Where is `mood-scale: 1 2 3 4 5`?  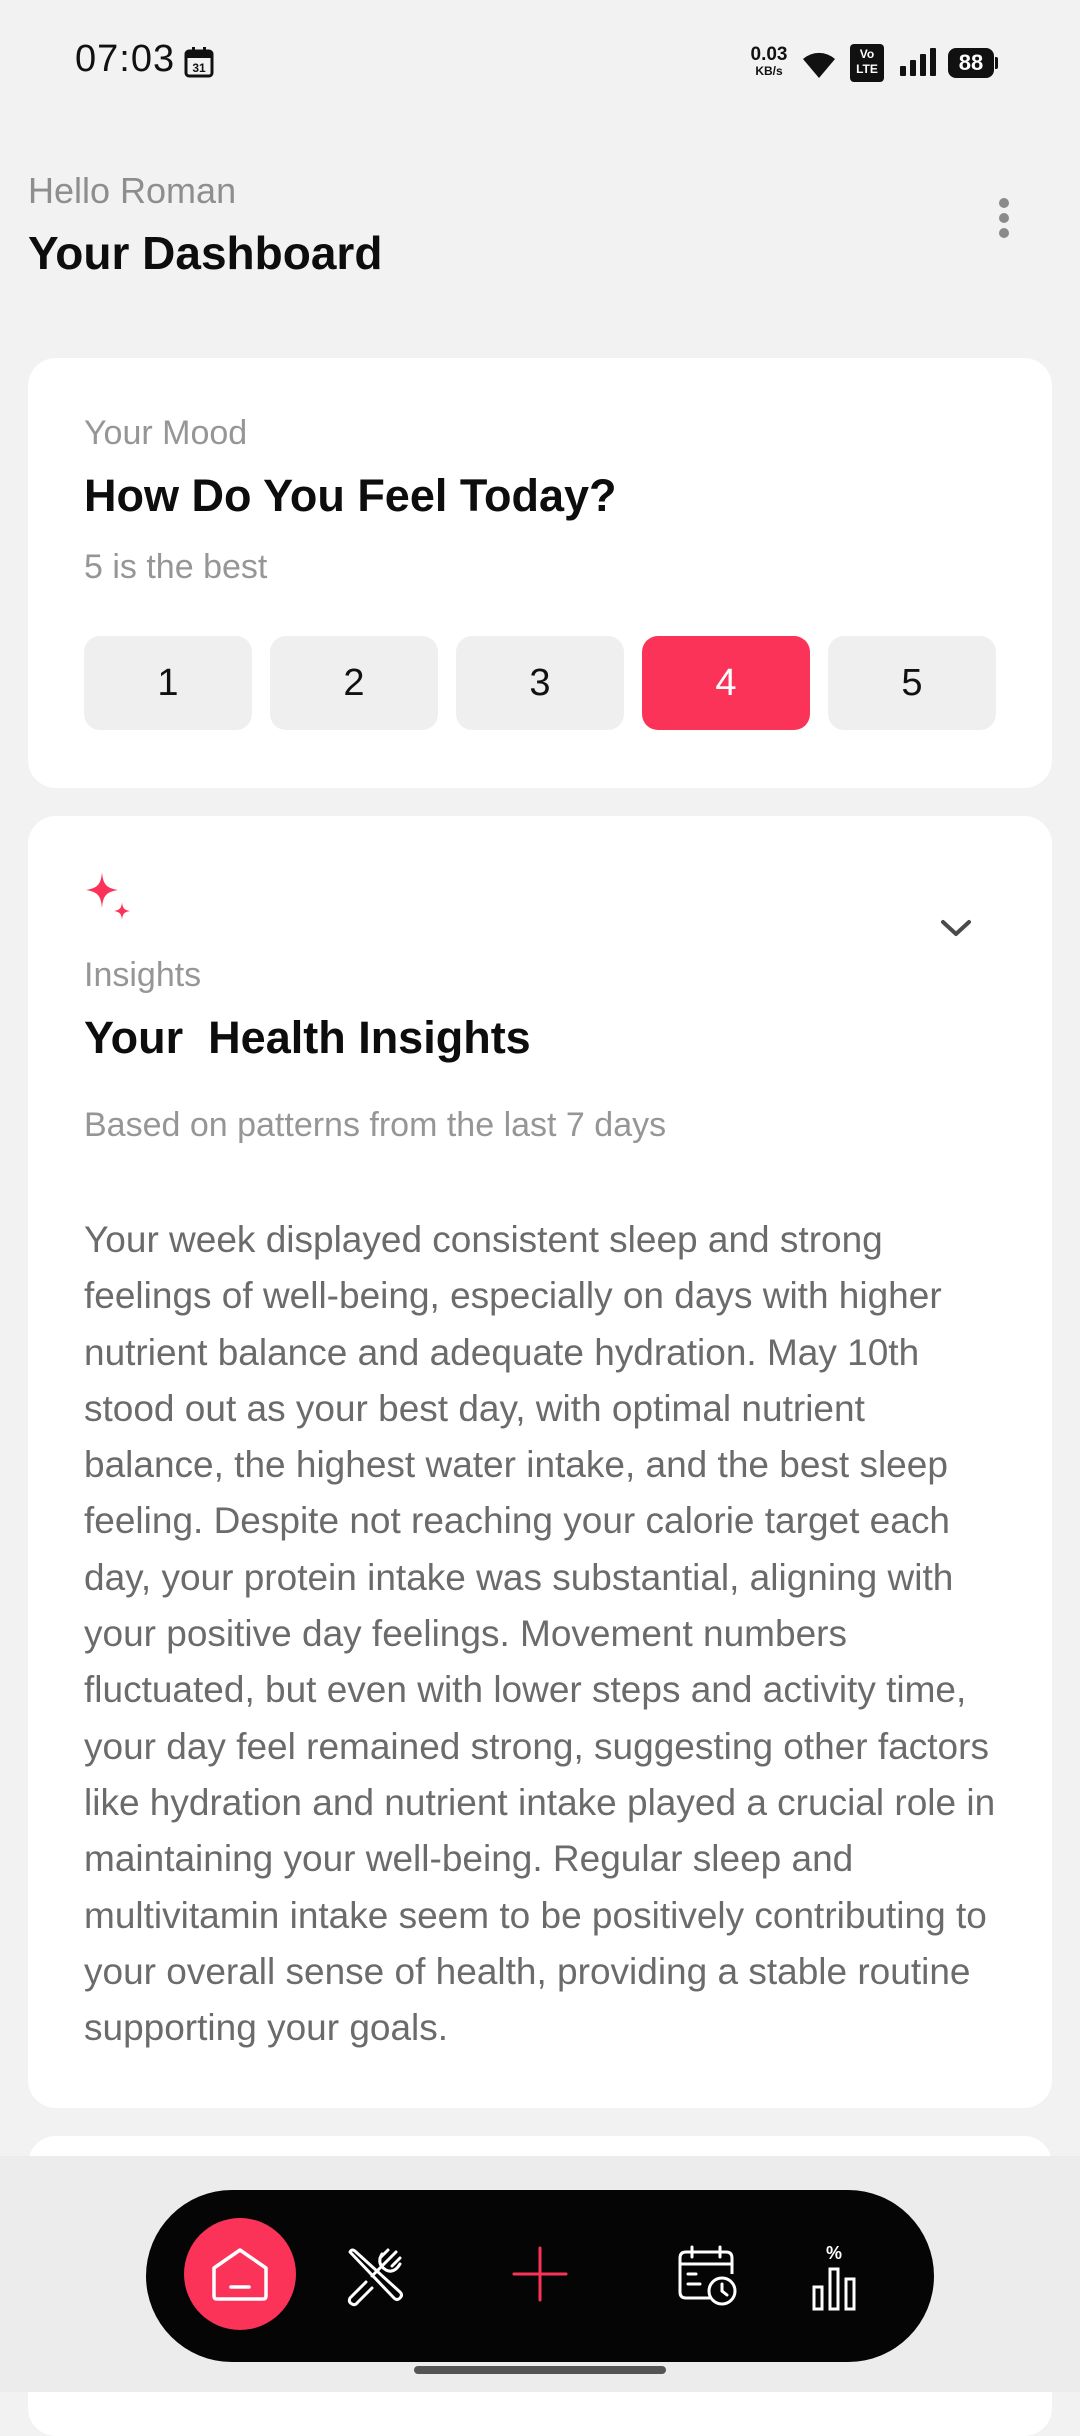
mood-scale: 1 2 3 4 5 is located at coordinates (540, 683).